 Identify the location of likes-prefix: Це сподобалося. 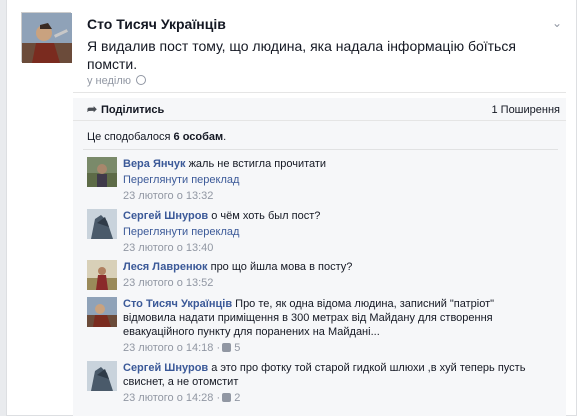
(129, 137).